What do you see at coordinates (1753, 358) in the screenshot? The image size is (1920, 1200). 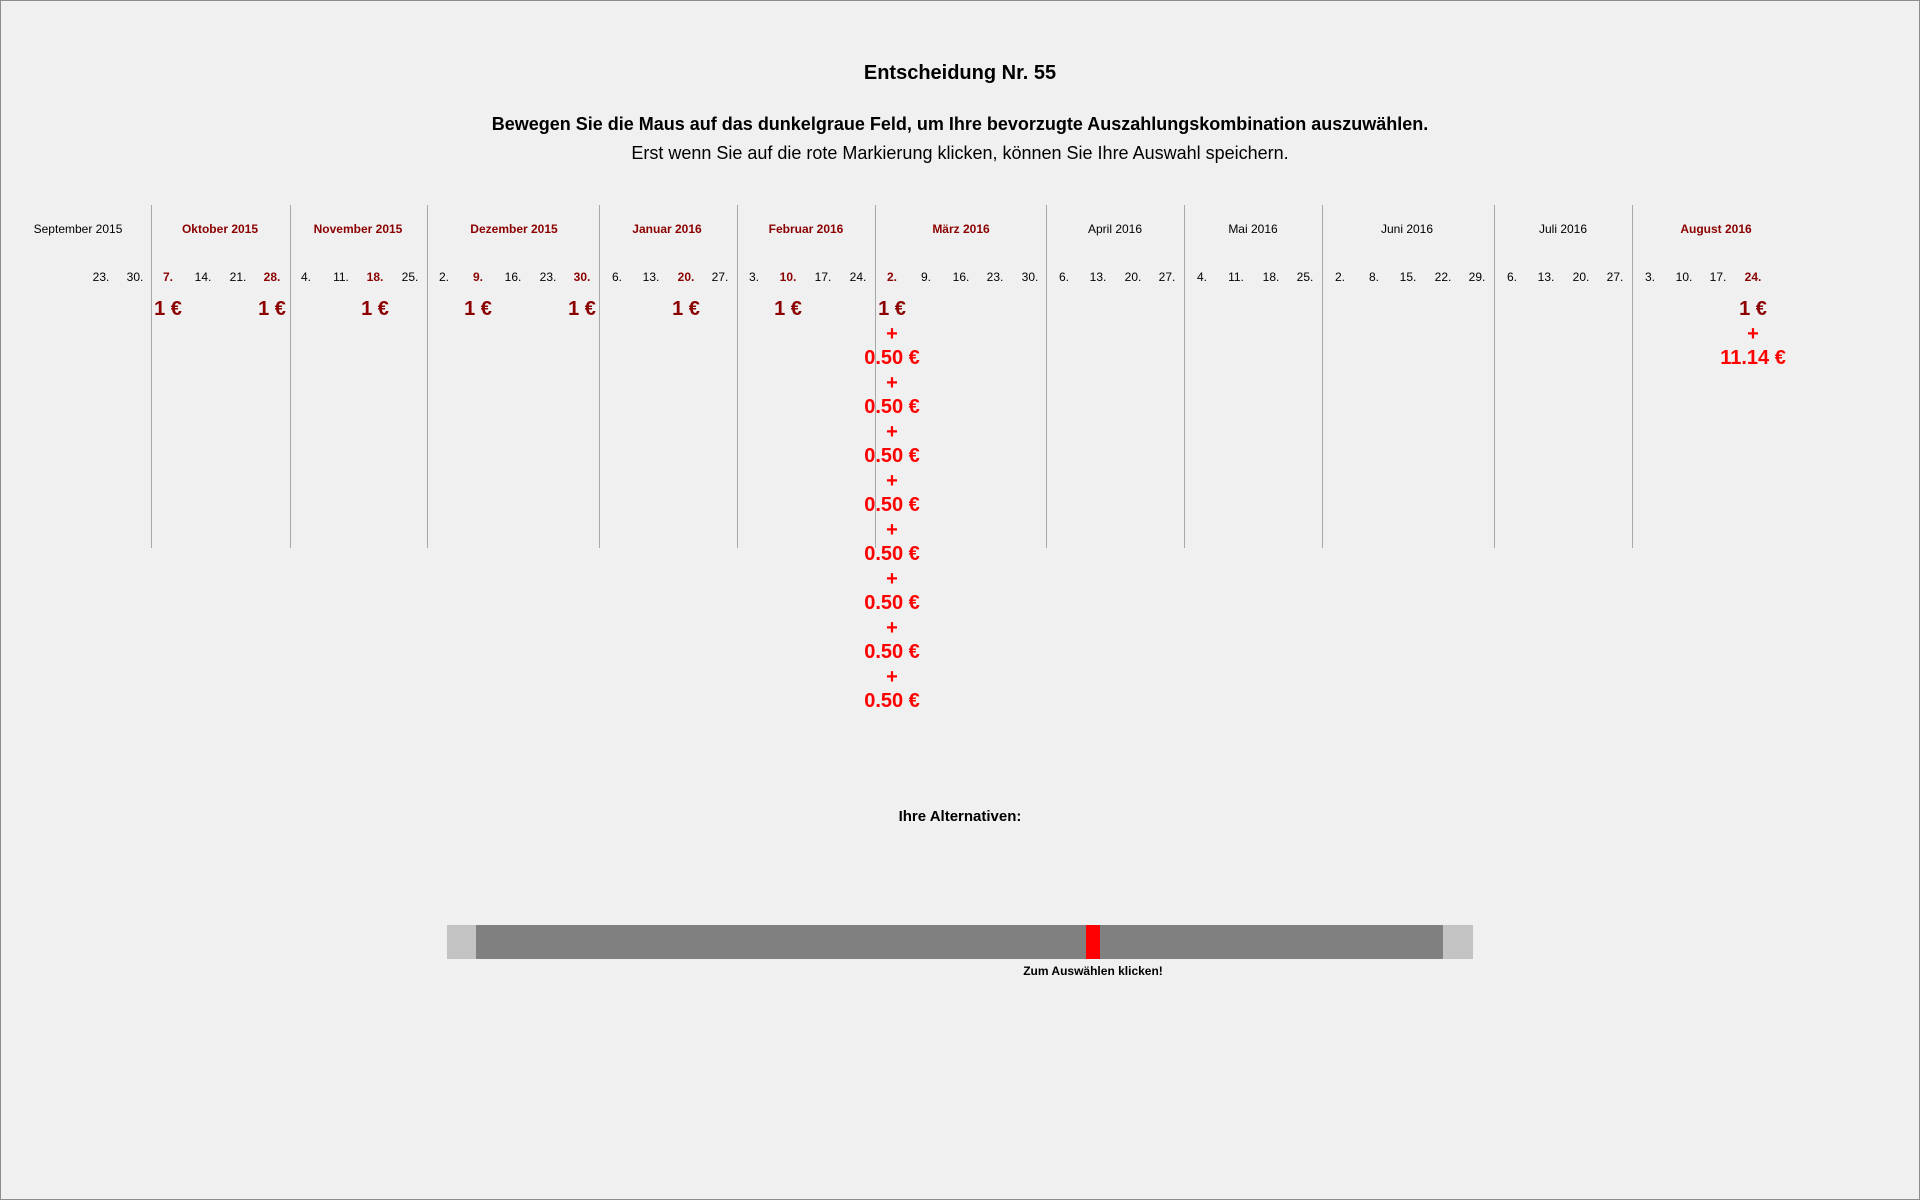 I see `payment-amount: 11.14 €` at bounding box center [1753, 358].